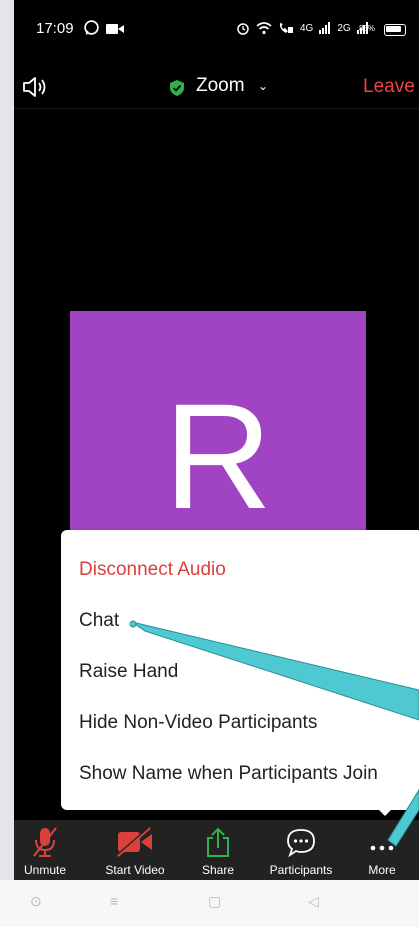 The width and height of the screenshot is (419, 927). What do you see at coordinates (344, 28) in the screenshot?
I see `network-2g: 2G` at bounding box center [344, 28].